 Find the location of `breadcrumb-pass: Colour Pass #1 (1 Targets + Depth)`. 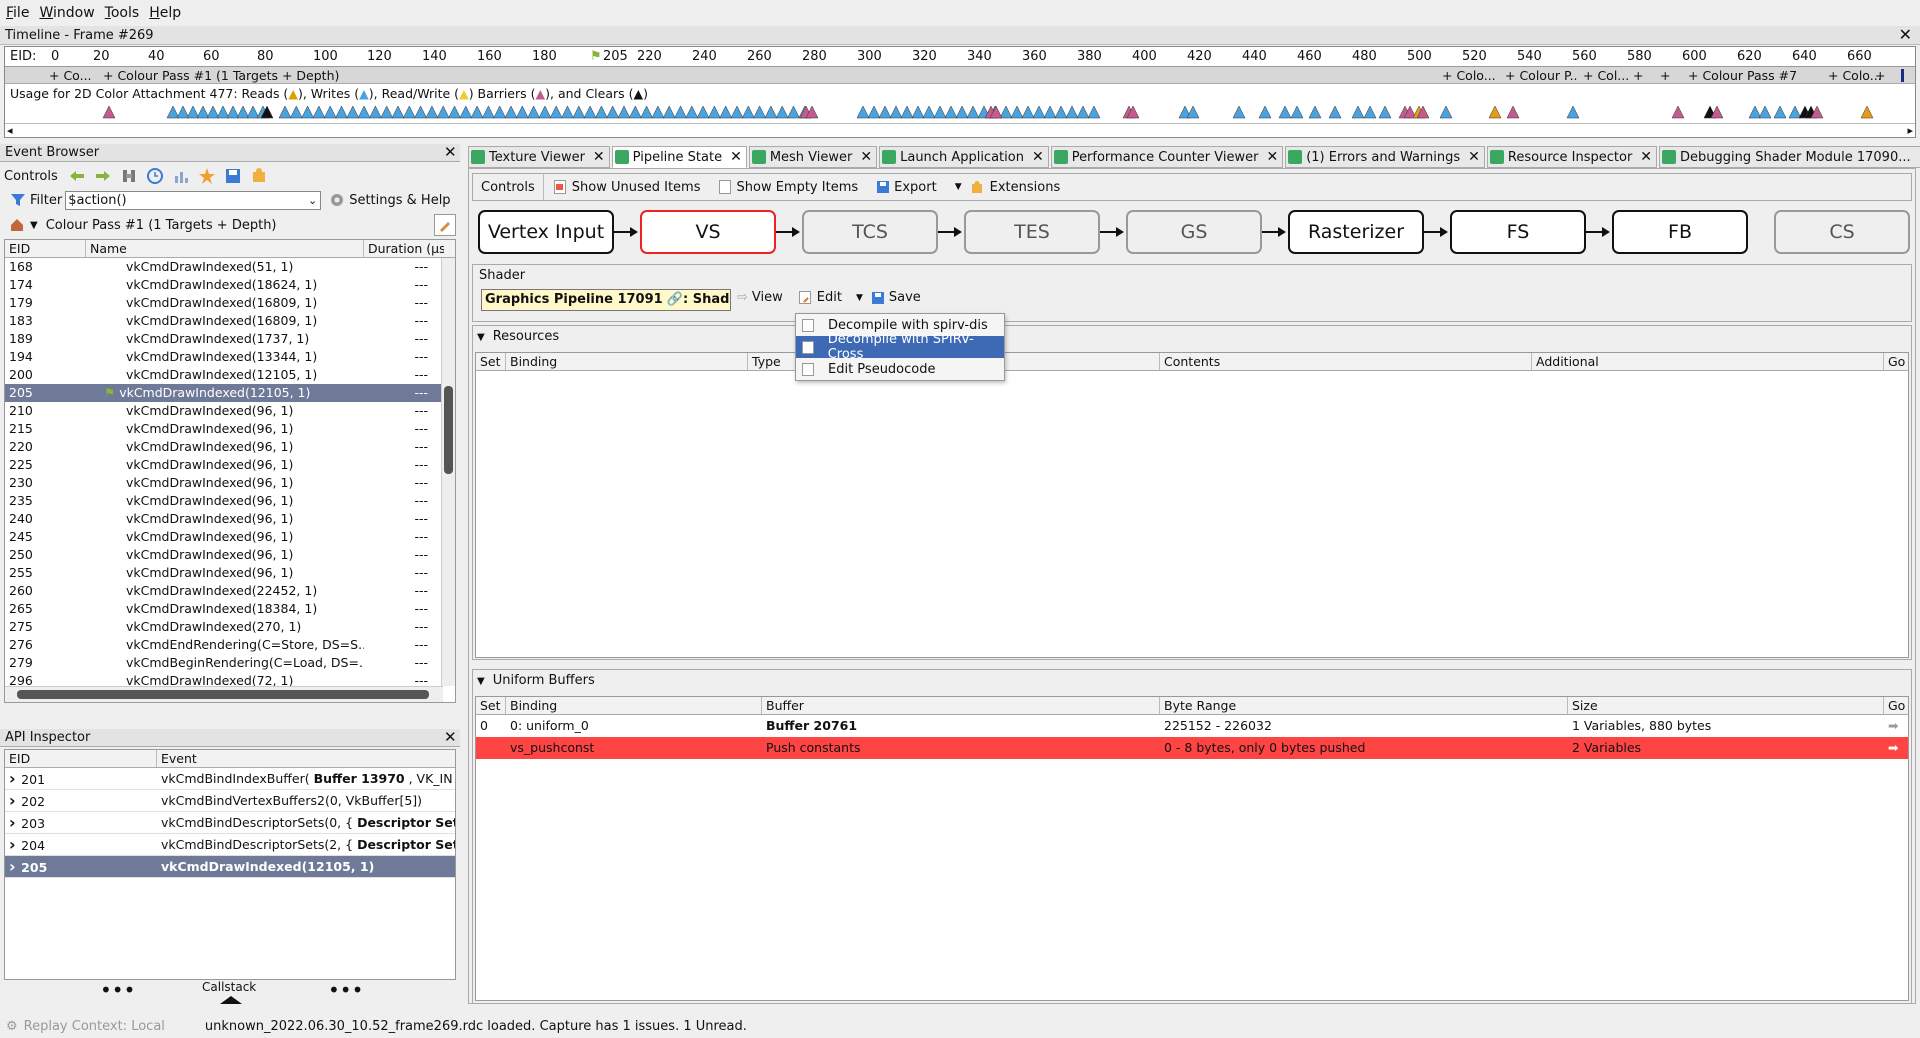

breadcrumb-pass: Colour Pass #1 (1 Targets + Depth) is located at coordinates (161, 225).